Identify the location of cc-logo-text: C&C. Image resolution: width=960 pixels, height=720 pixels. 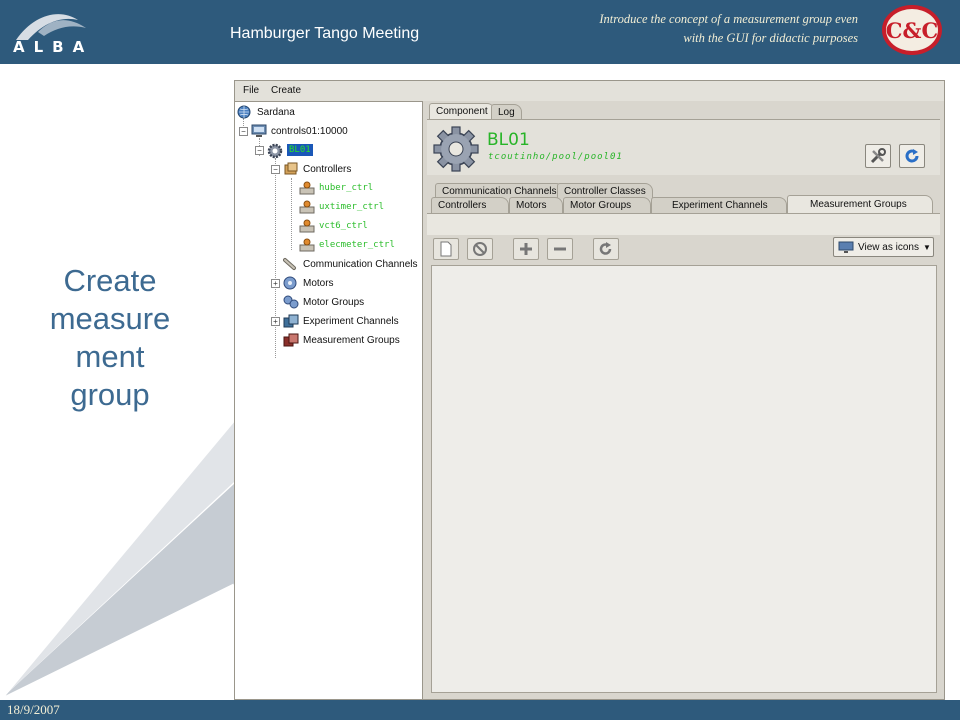
(912, 30).